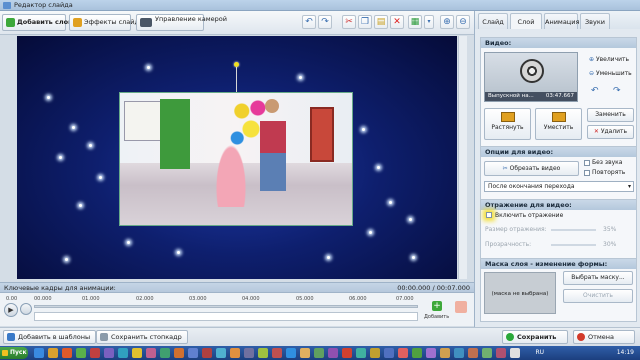  Describe the element at coordinates (429, 22) in the screenshot. I see `layers-dropdown: ▾` at that location.